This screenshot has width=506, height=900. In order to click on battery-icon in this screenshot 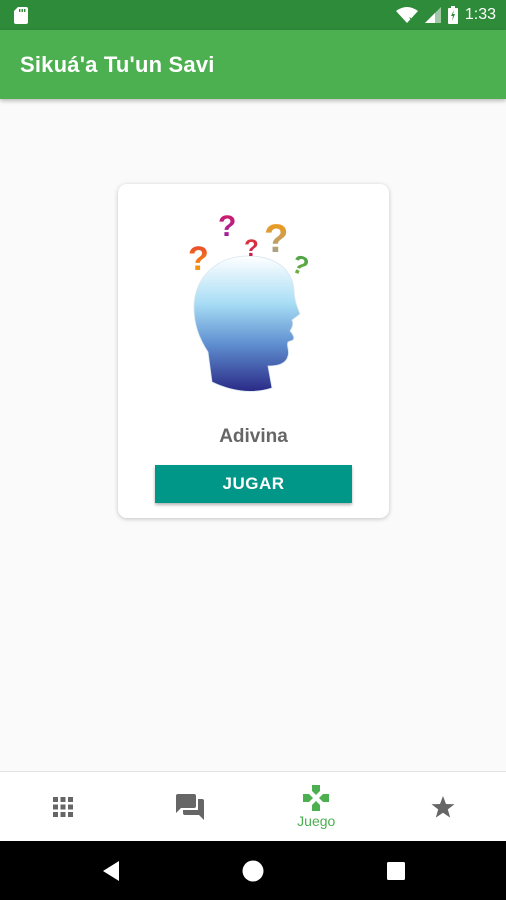, I will do `click(452, 15)`.